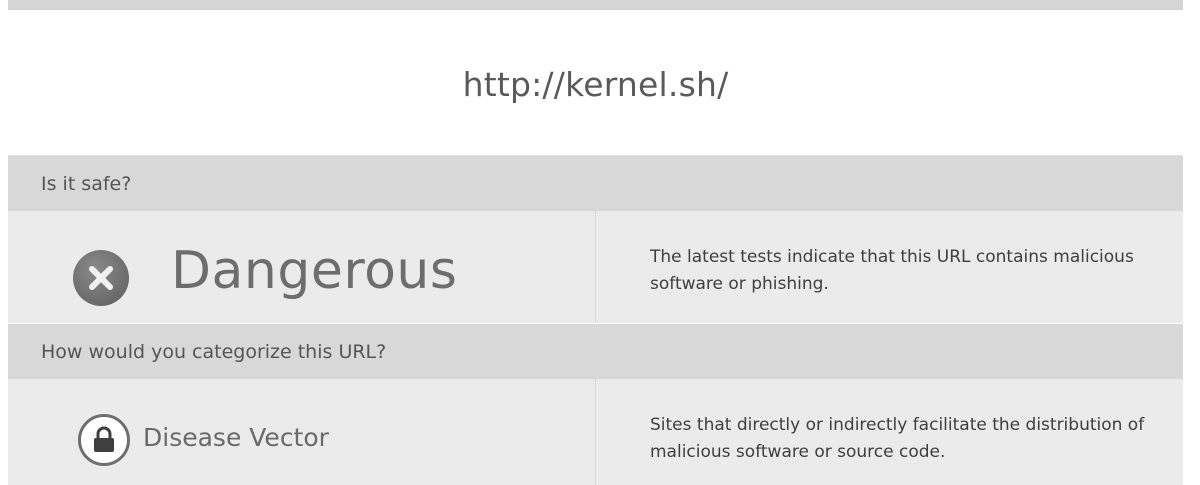  I want to click on safety-verdict-label: Dangerous, so click(314, 271).